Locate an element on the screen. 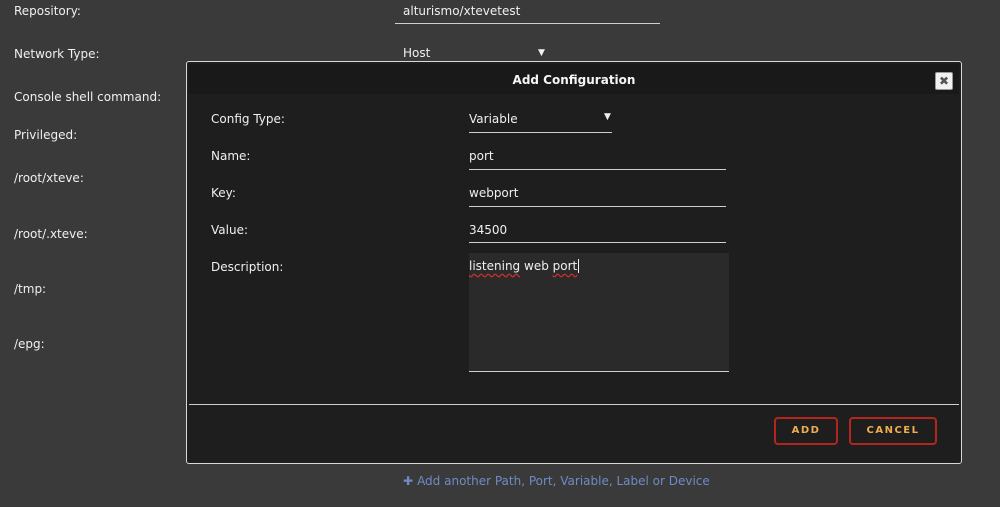 Image resolution: width=1000 pixels, height=507 pixels. value-label: Value: is located at coordinates (229, 230).